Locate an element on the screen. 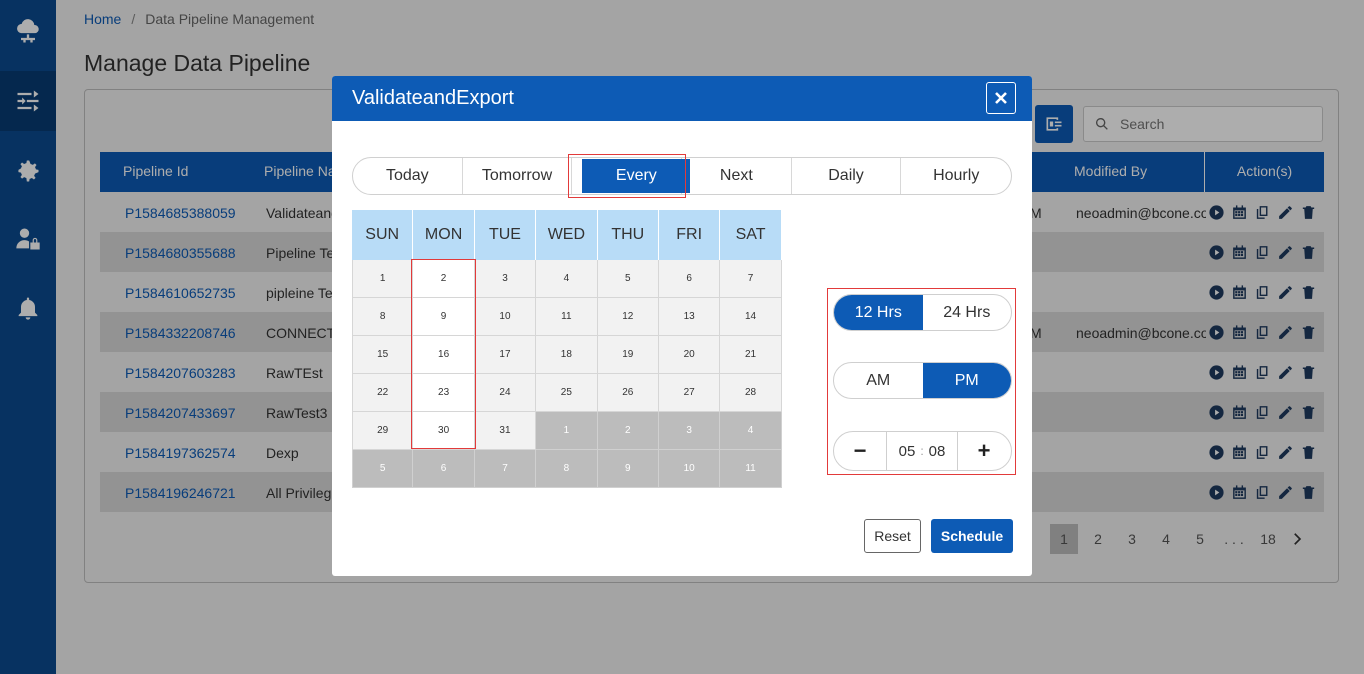 The height and width of the screenshot is (674, 1364). time-colon: : is located at coordinates (922, 451).